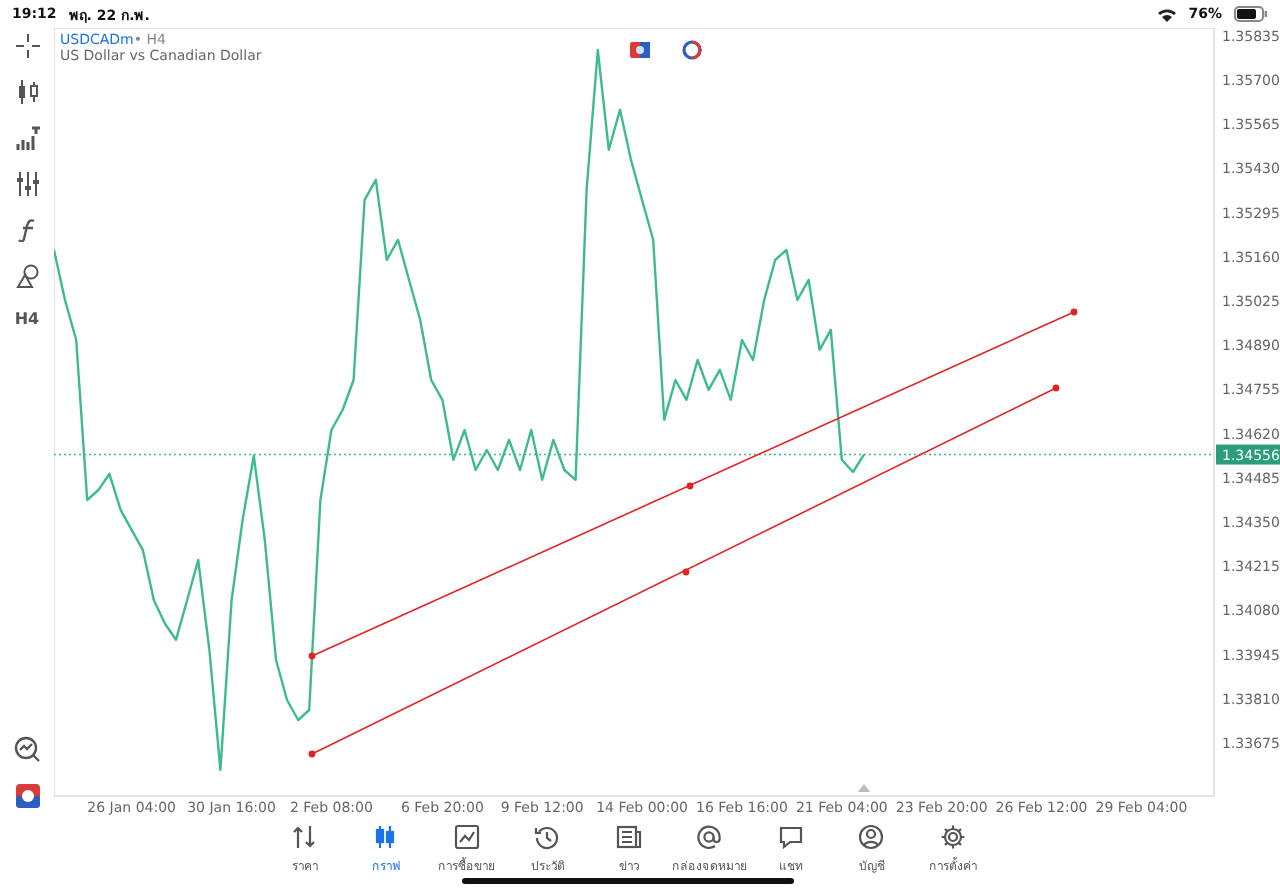 The image size is (1280, 894). Describe the element at coordinates (871, 837) in the screenshot. I see `account-icon` at that location.